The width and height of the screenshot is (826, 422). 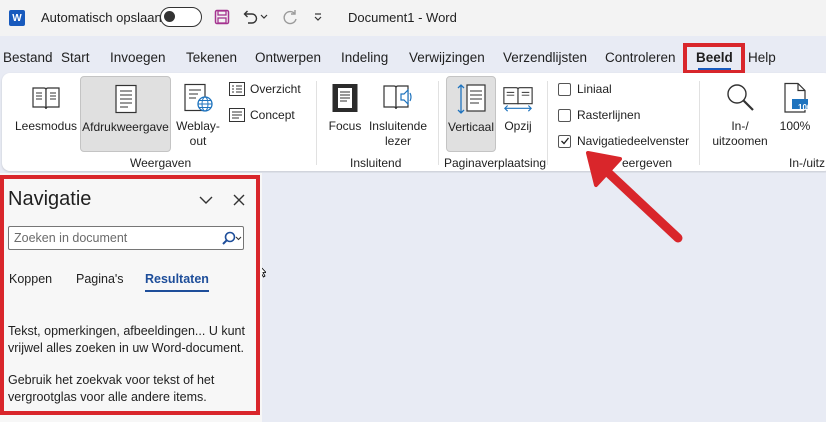 I want to click on rasterlijnen-label: Rasterlijnen, so click(x=609, y=115).